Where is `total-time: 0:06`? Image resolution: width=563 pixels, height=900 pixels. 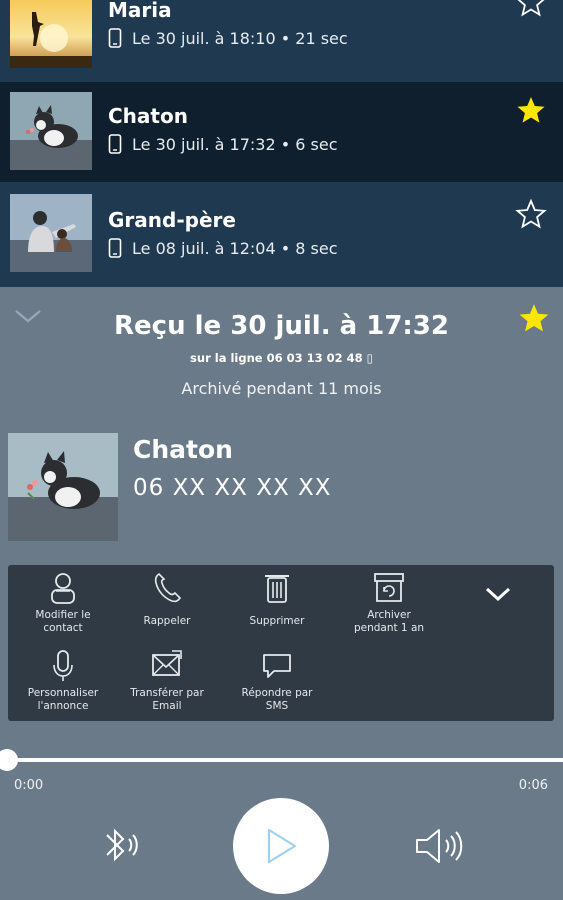 total-time: 0:06 is located at coordinates (533, 785).